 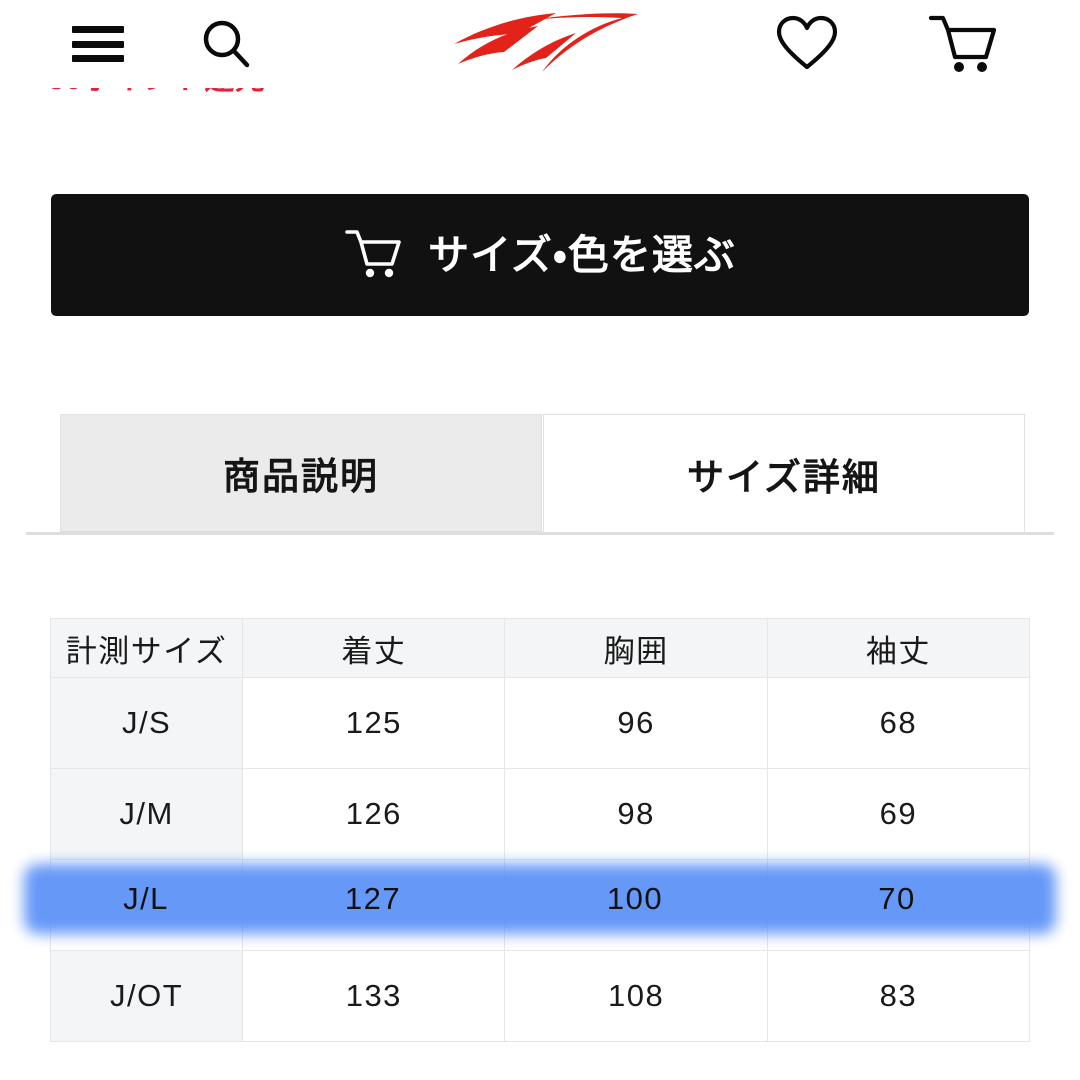 I want to click on column-header-size: 計測サイズ, so click(x=146, y=648).